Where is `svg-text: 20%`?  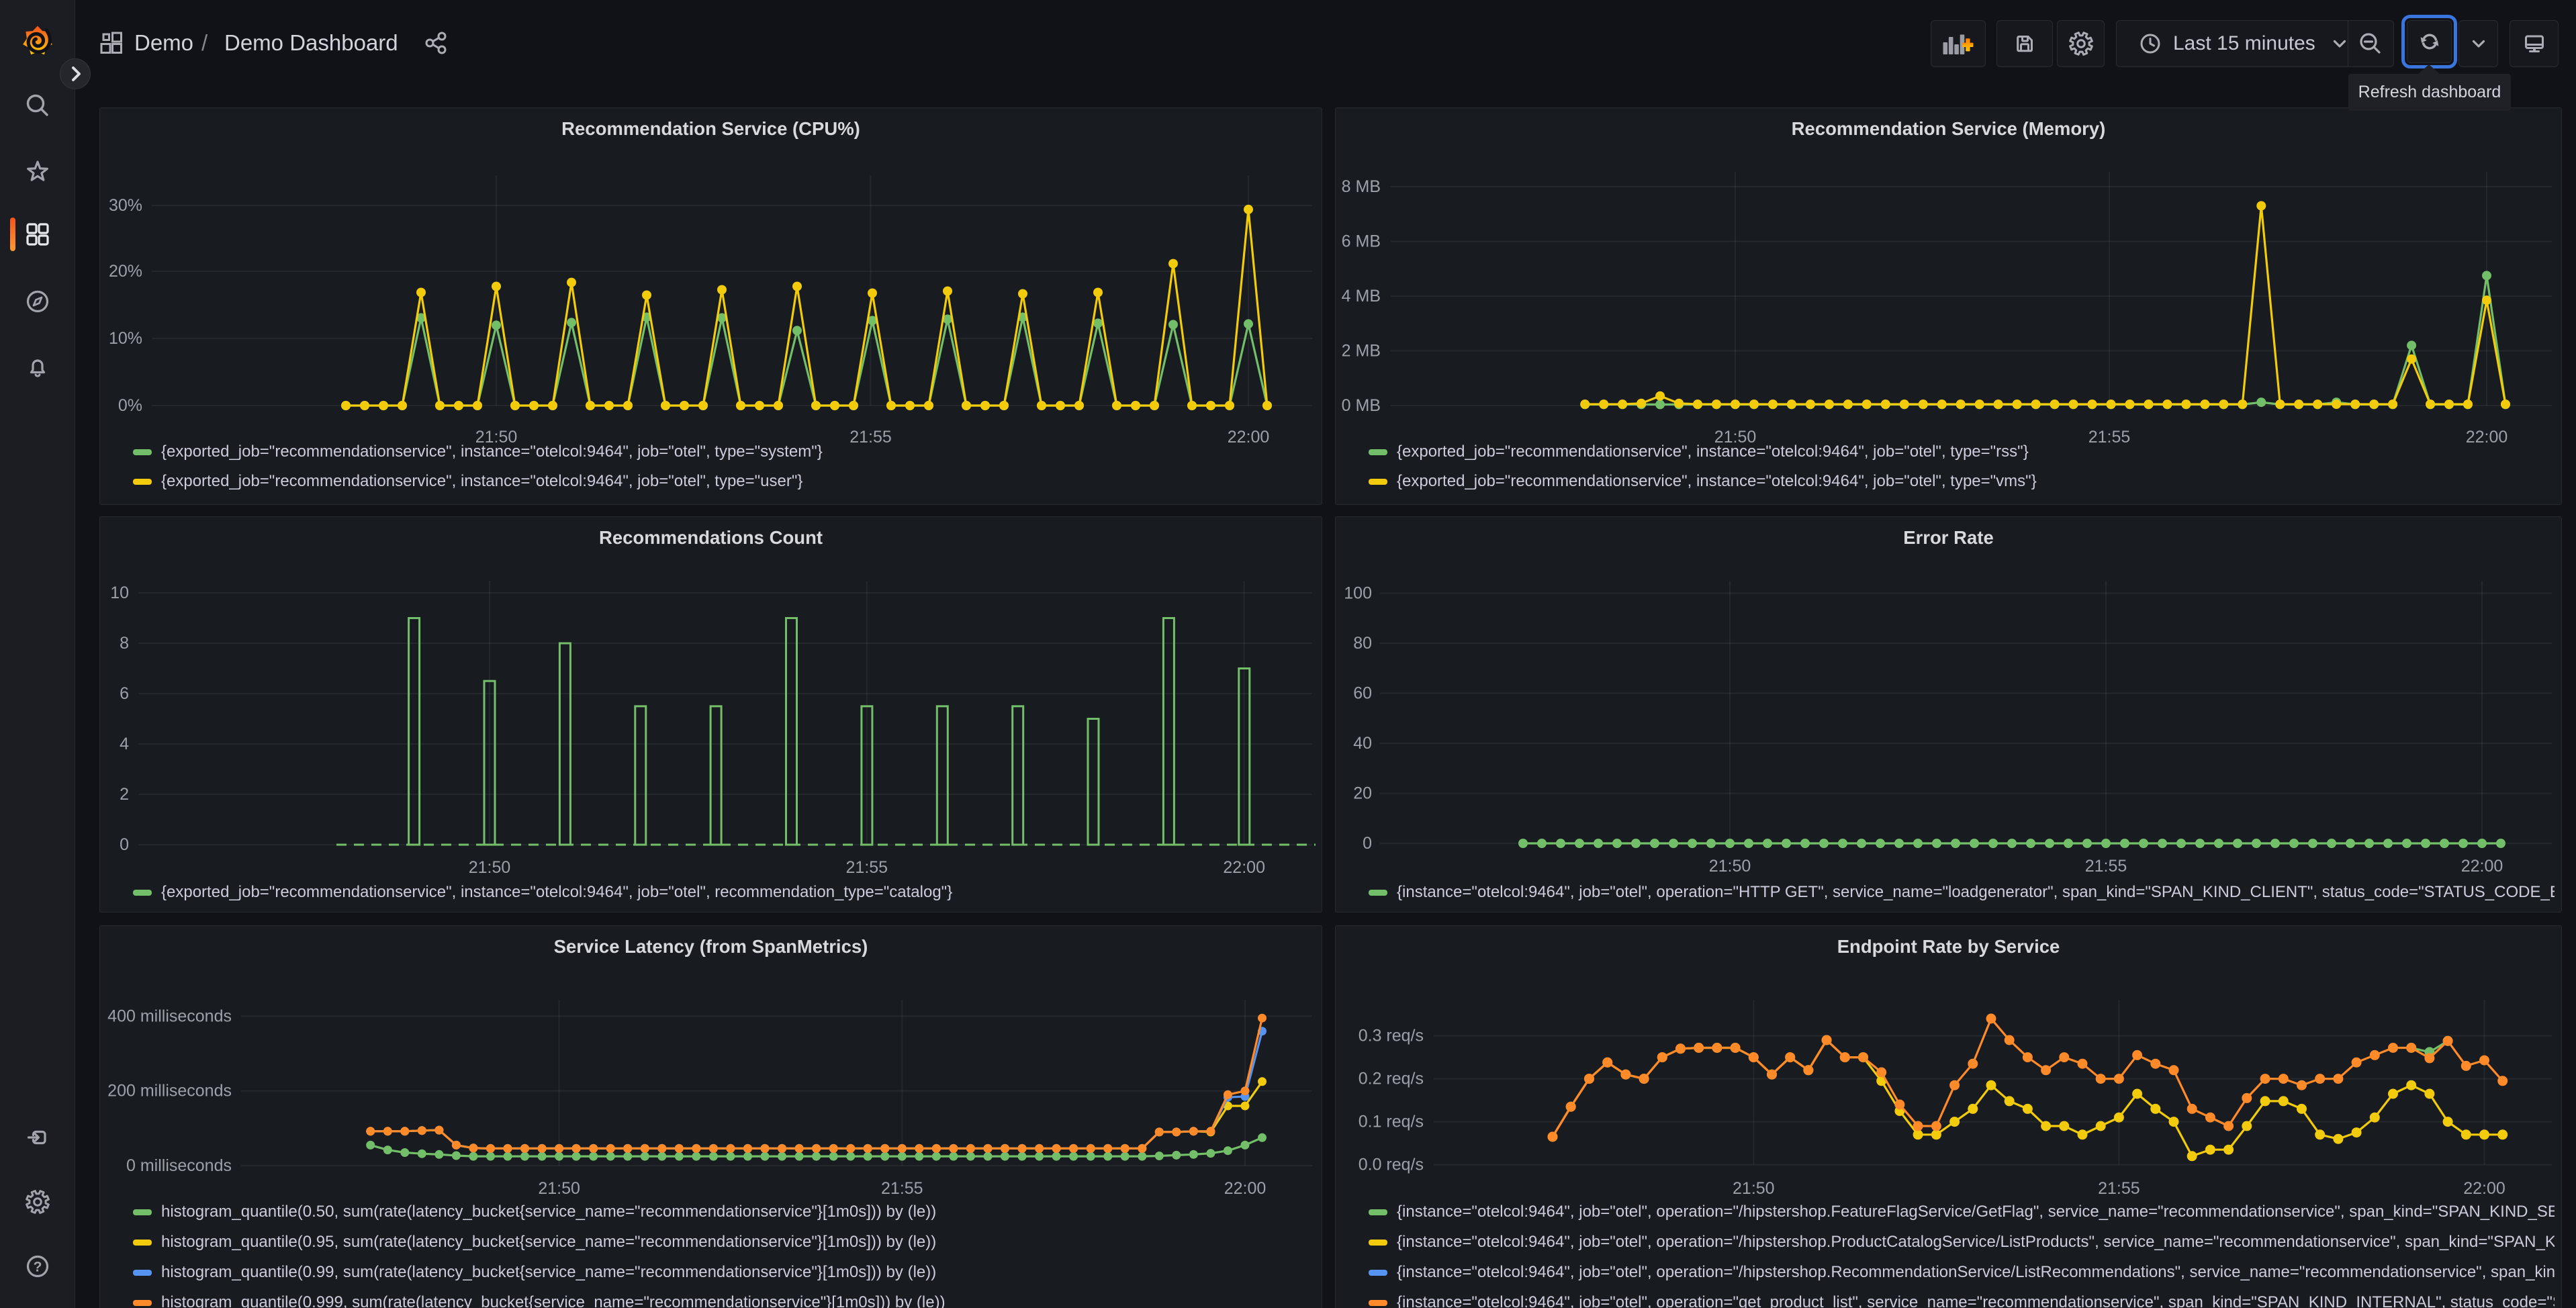
svg-text: 20% is located at coordinates (125, 272).